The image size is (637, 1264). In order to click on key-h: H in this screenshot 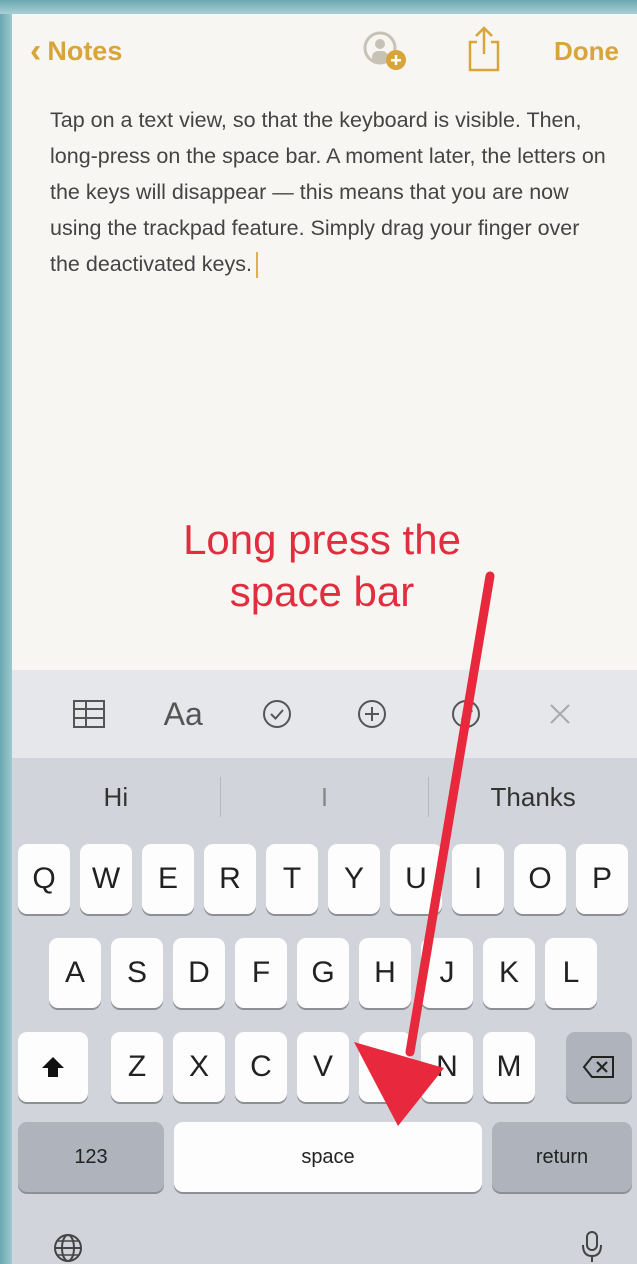, I will do `click(385, 973)`.